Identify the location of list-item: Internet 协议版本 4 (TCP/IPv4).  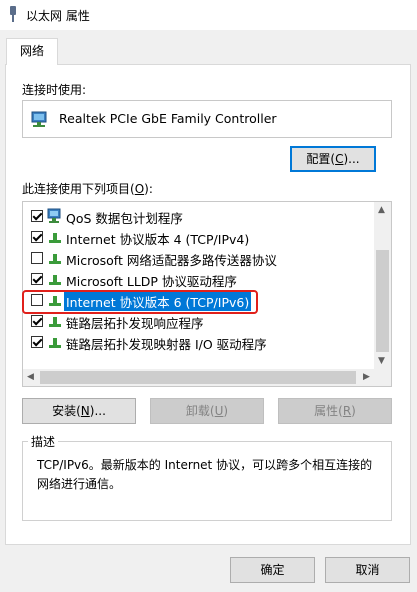
(199, 237).